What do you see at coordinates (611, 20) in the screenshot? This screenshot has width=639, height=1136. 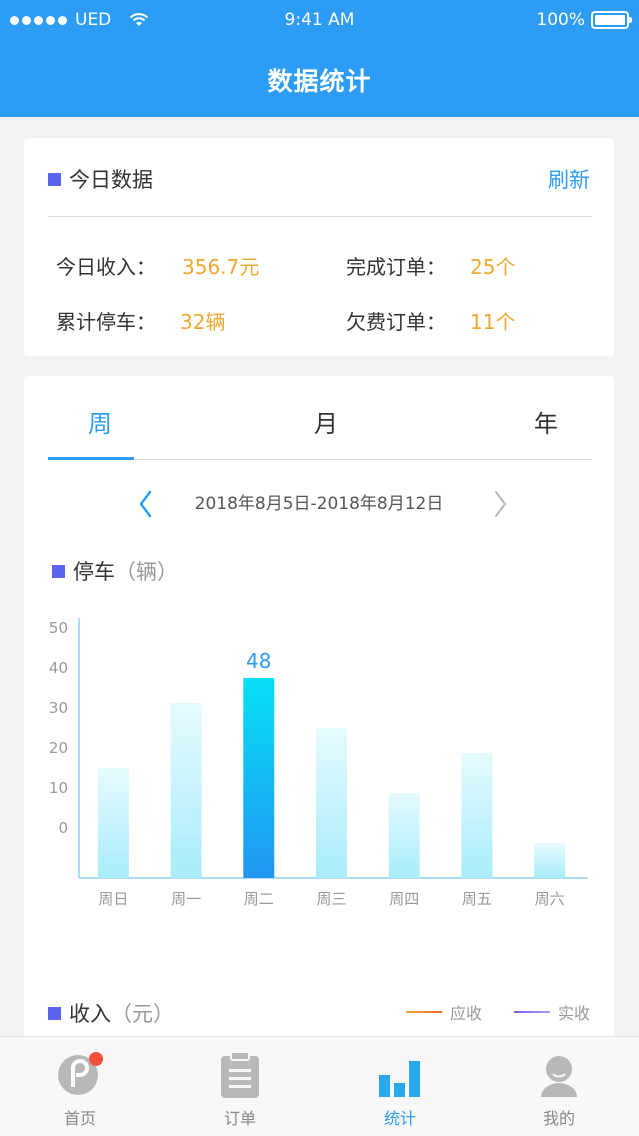 I see `battery-icon` at bounding box center [611, 20].